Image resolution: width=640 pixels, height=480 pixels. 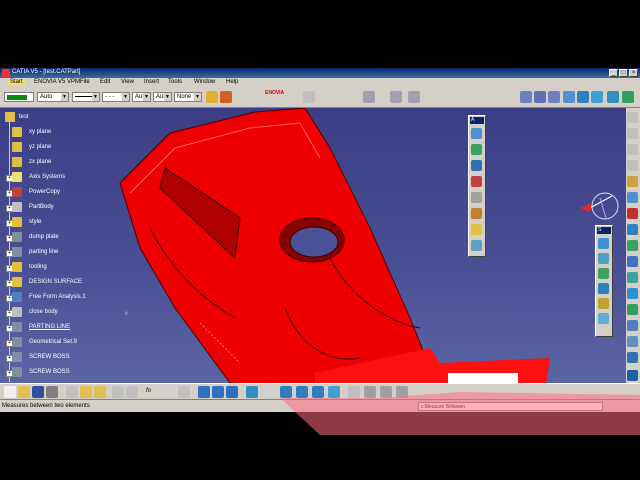 I want to click on tree-item: + parting line, so click(x=57, y=252).